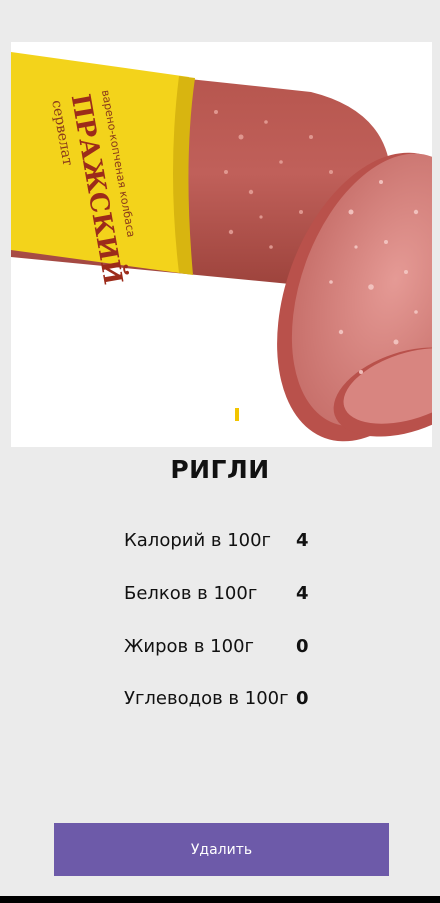 This screenshot has width=440, height=903. Describe the element at coordinates (220, 469) in the screenshot. I see `product-name: РИГЛИ` at that location.